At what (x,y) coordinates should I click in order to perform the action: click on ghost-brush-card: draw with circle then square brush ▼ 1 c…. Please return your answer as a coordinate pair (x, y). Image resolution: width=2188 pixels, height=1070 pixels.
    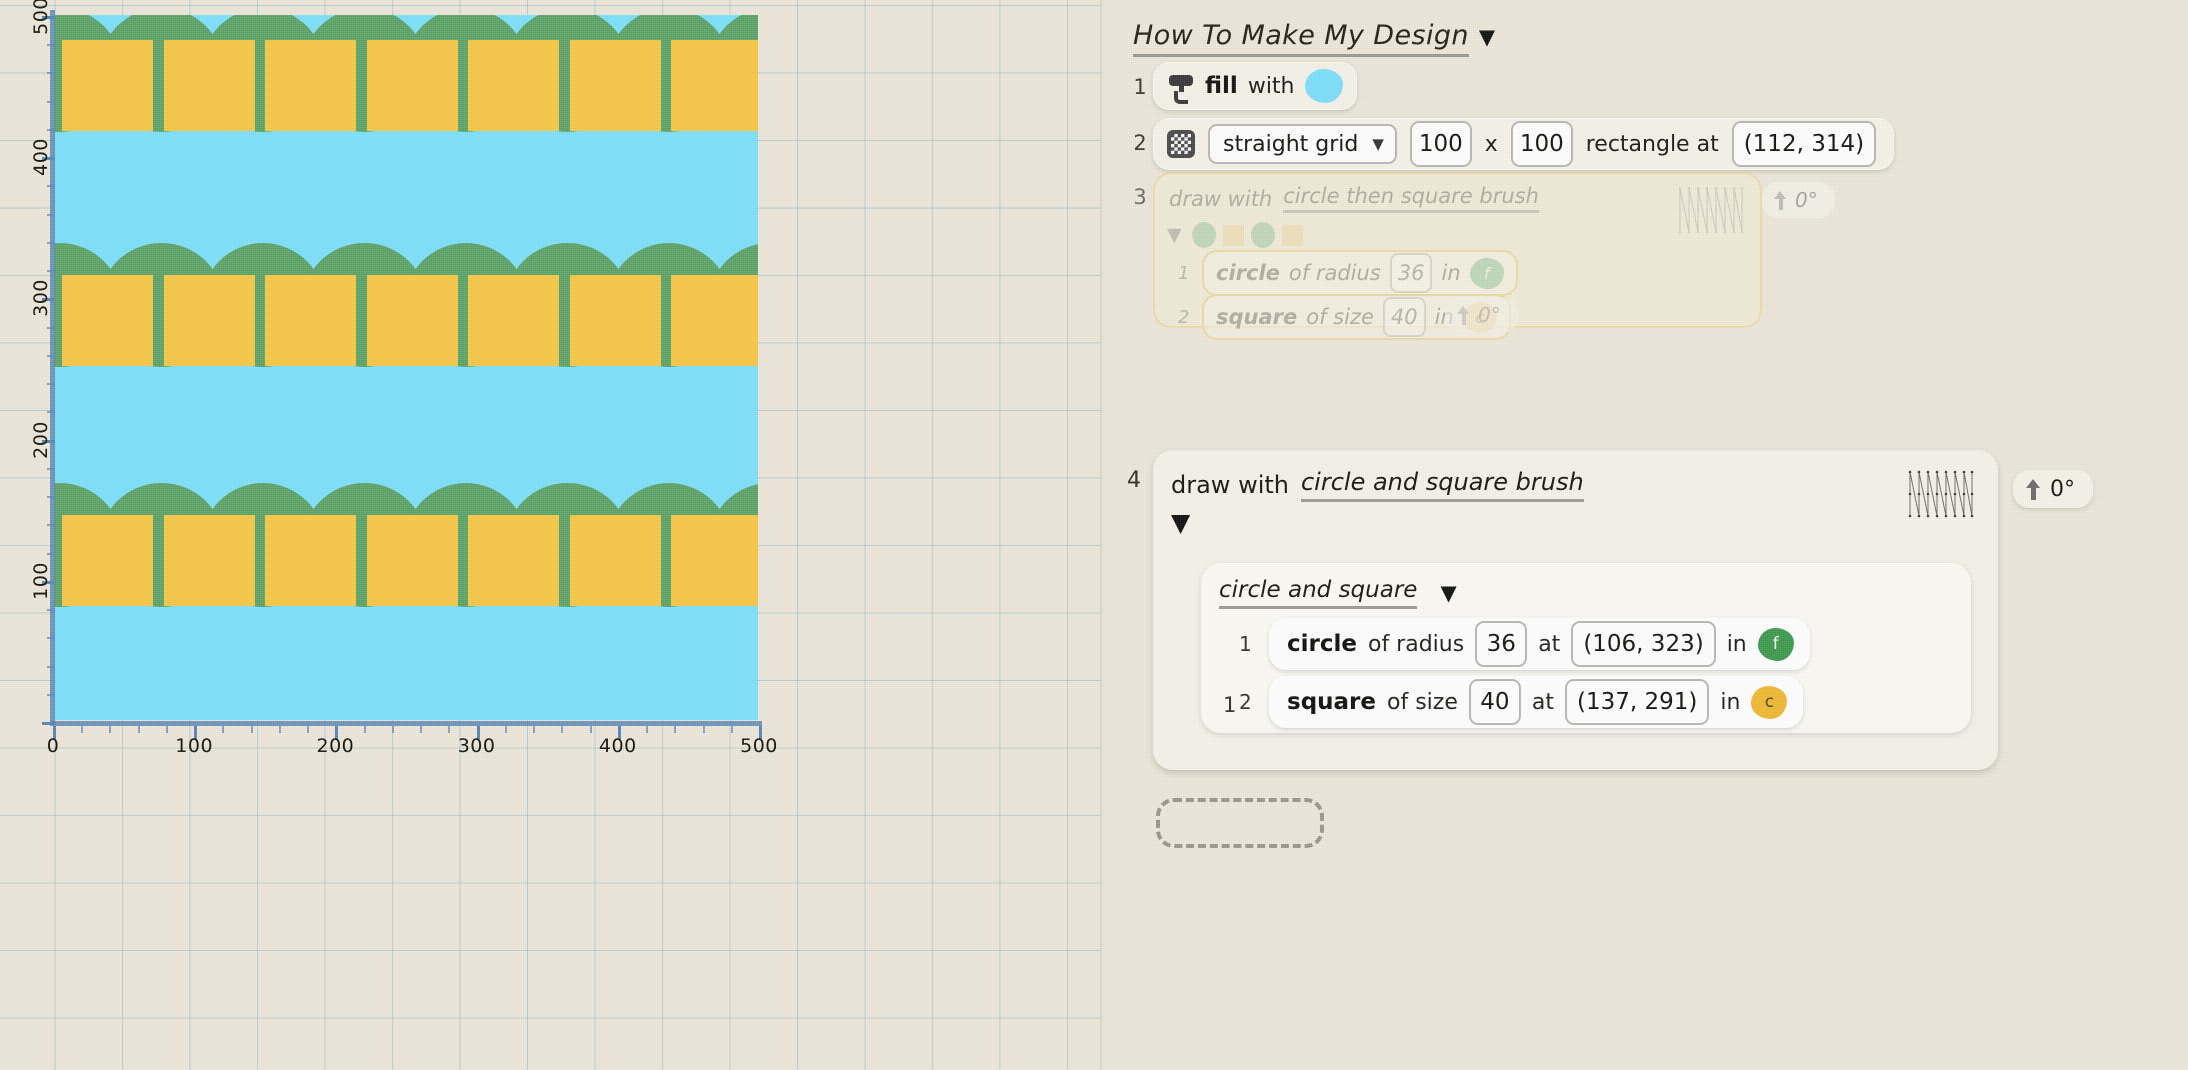
    Looking at the image, I should click on (1457, 256).